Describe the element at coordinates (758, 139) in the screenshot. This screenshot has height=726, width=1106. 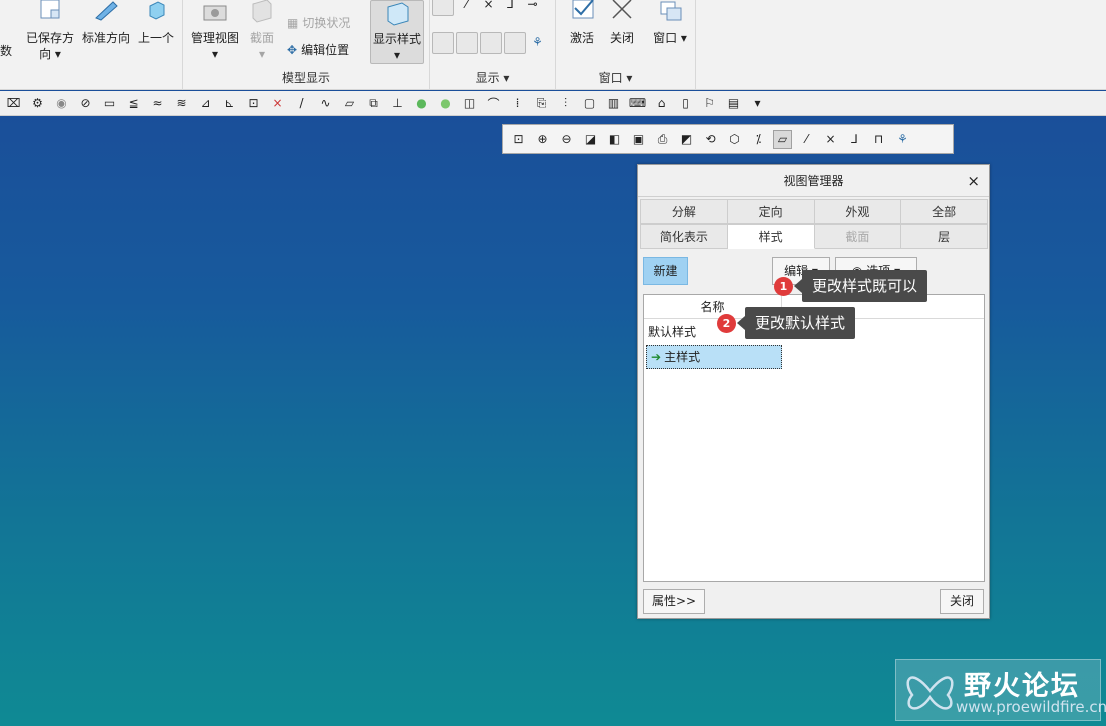
I see `sketch-display-icon: ⁒` at that location.